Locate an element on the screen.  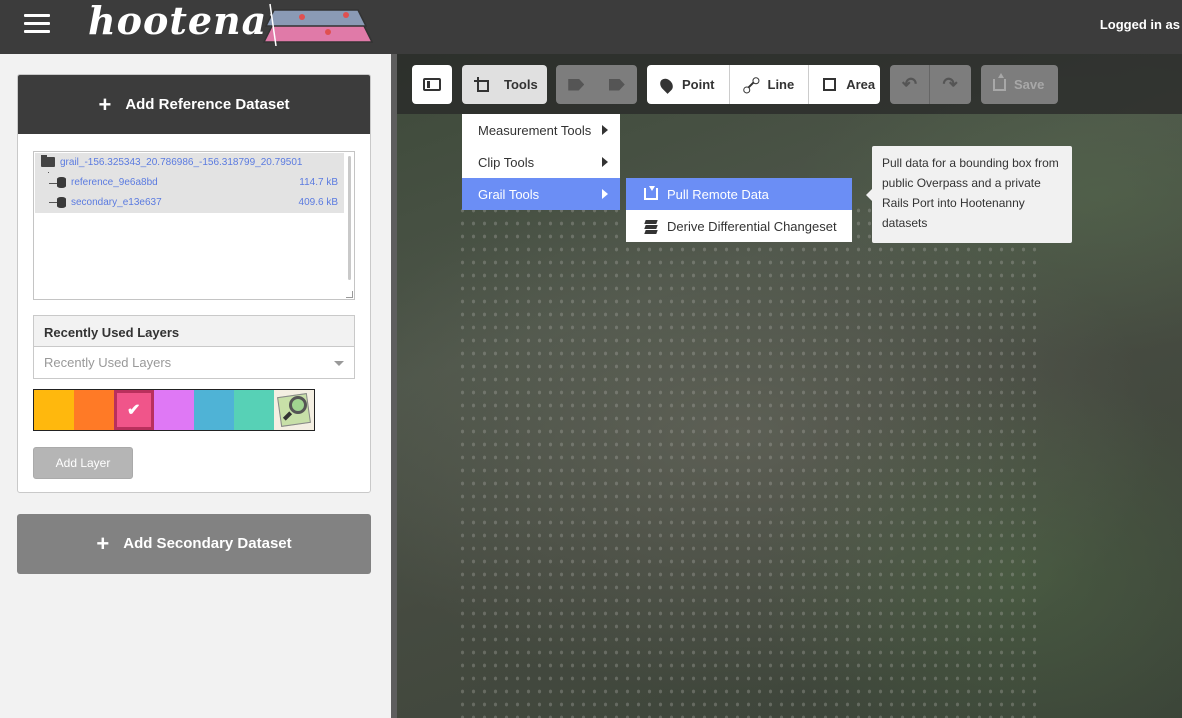
menu-item-label: Measurement Tools is located at coordinates (535, 130).